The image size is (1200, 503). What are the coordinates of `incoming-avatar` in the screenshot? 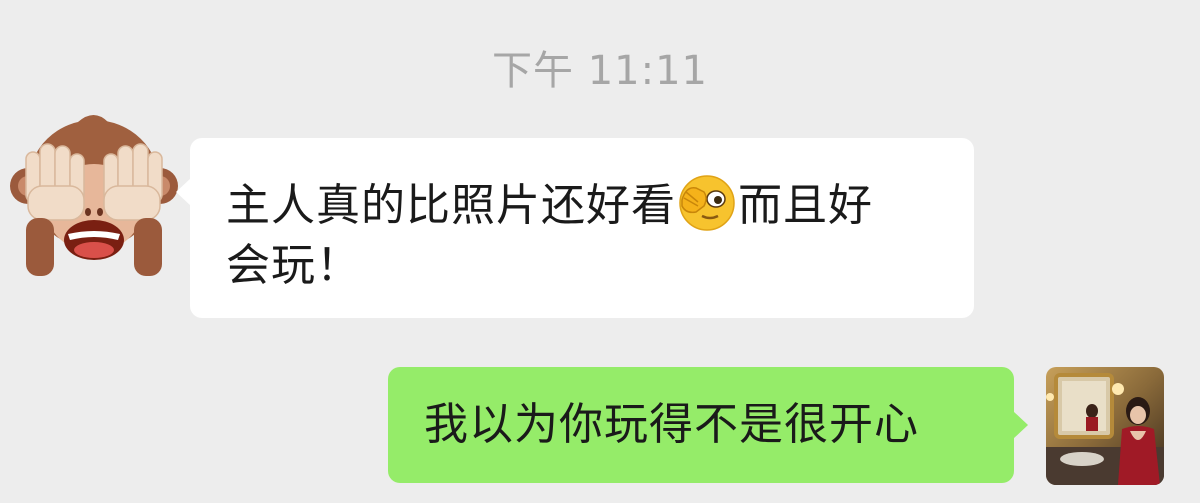 It's located at (94, 194).